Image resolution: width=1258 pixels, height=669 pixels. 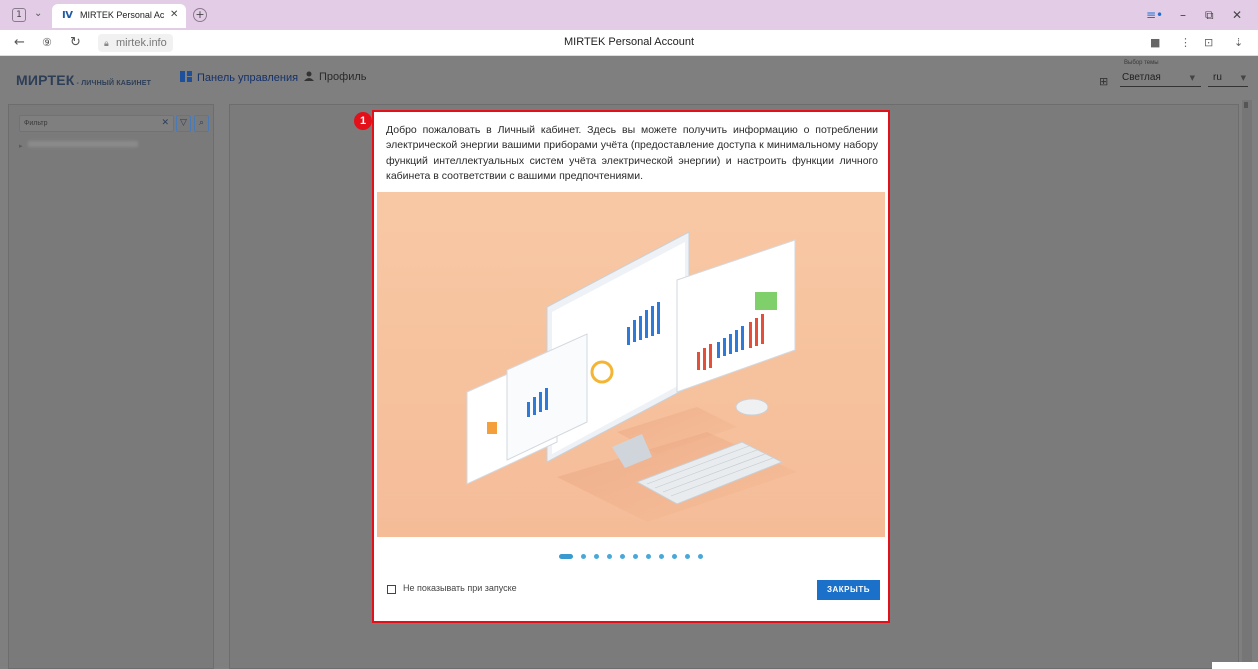 What do you see at coordinates (67, 15) in the screenshot?
I see `mirtek-favicon-icon: Ⅳ` at bounding box center [67, 15].